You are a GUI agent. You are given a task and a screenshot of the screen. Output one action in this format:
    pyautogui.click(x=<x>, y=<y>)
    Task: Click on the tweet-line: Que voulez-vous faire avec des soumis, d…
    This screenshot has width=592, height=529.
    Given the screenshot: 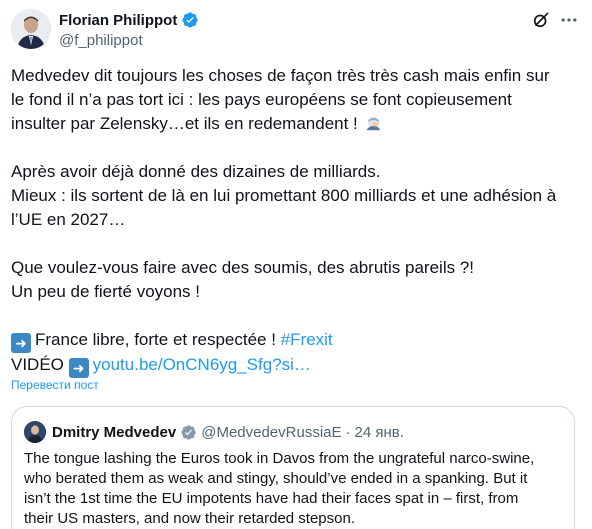 What is the action you would take?
    pyautogui.click(x=243, y=267)
    